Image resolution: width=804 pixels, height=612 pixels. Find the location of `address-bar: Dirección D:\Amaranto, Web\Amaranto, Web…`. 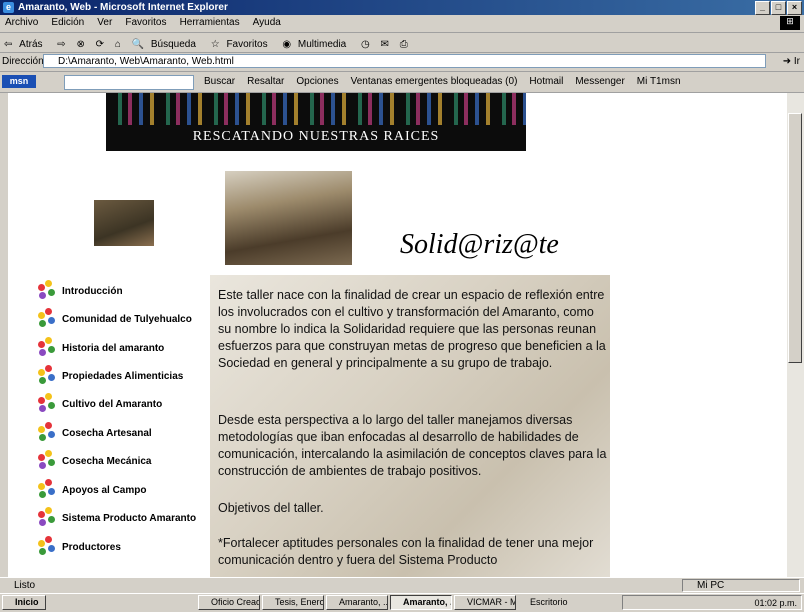

address-bar: Dirección D:\Amaranto, Web\Amaranto, Web… is located at coordinates (402, 62).